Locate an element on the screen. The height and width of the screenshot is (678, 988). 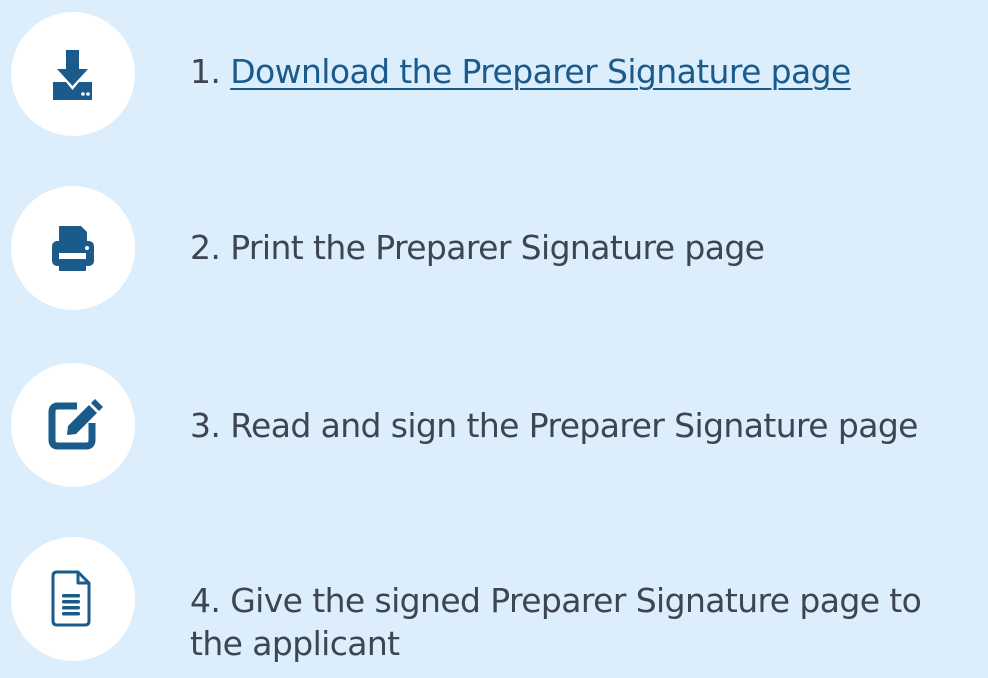
step-4-icon-circle is located at coordinates (73, 599).